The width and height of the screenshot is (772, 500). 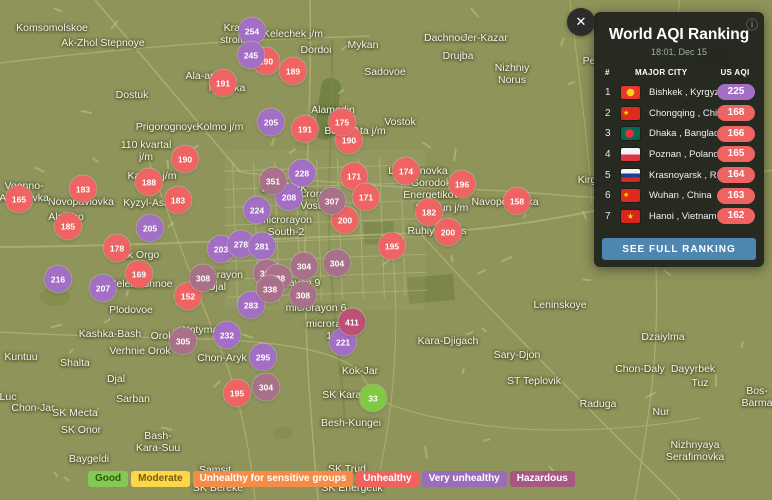 What do you see at coordinates (316, 49) in the screenshot?
I see `map-place-label: Dordoi` at bounding box center [316, 49].